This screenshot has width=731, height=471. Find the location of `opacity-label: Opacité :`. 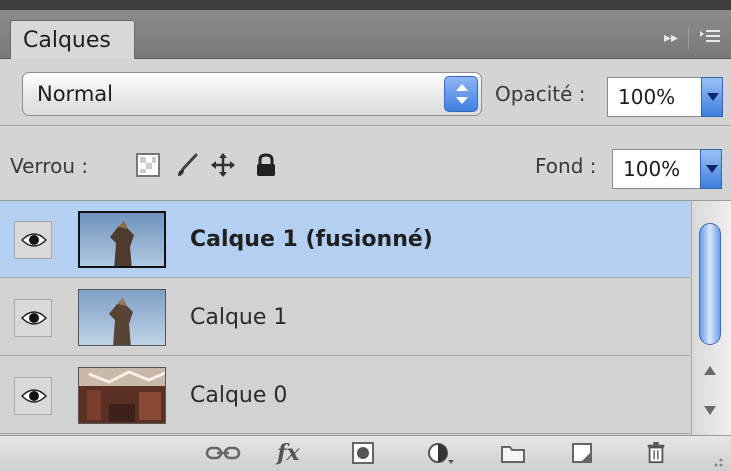

opacity-label: Opacité : is located at coordinates (540, 94).